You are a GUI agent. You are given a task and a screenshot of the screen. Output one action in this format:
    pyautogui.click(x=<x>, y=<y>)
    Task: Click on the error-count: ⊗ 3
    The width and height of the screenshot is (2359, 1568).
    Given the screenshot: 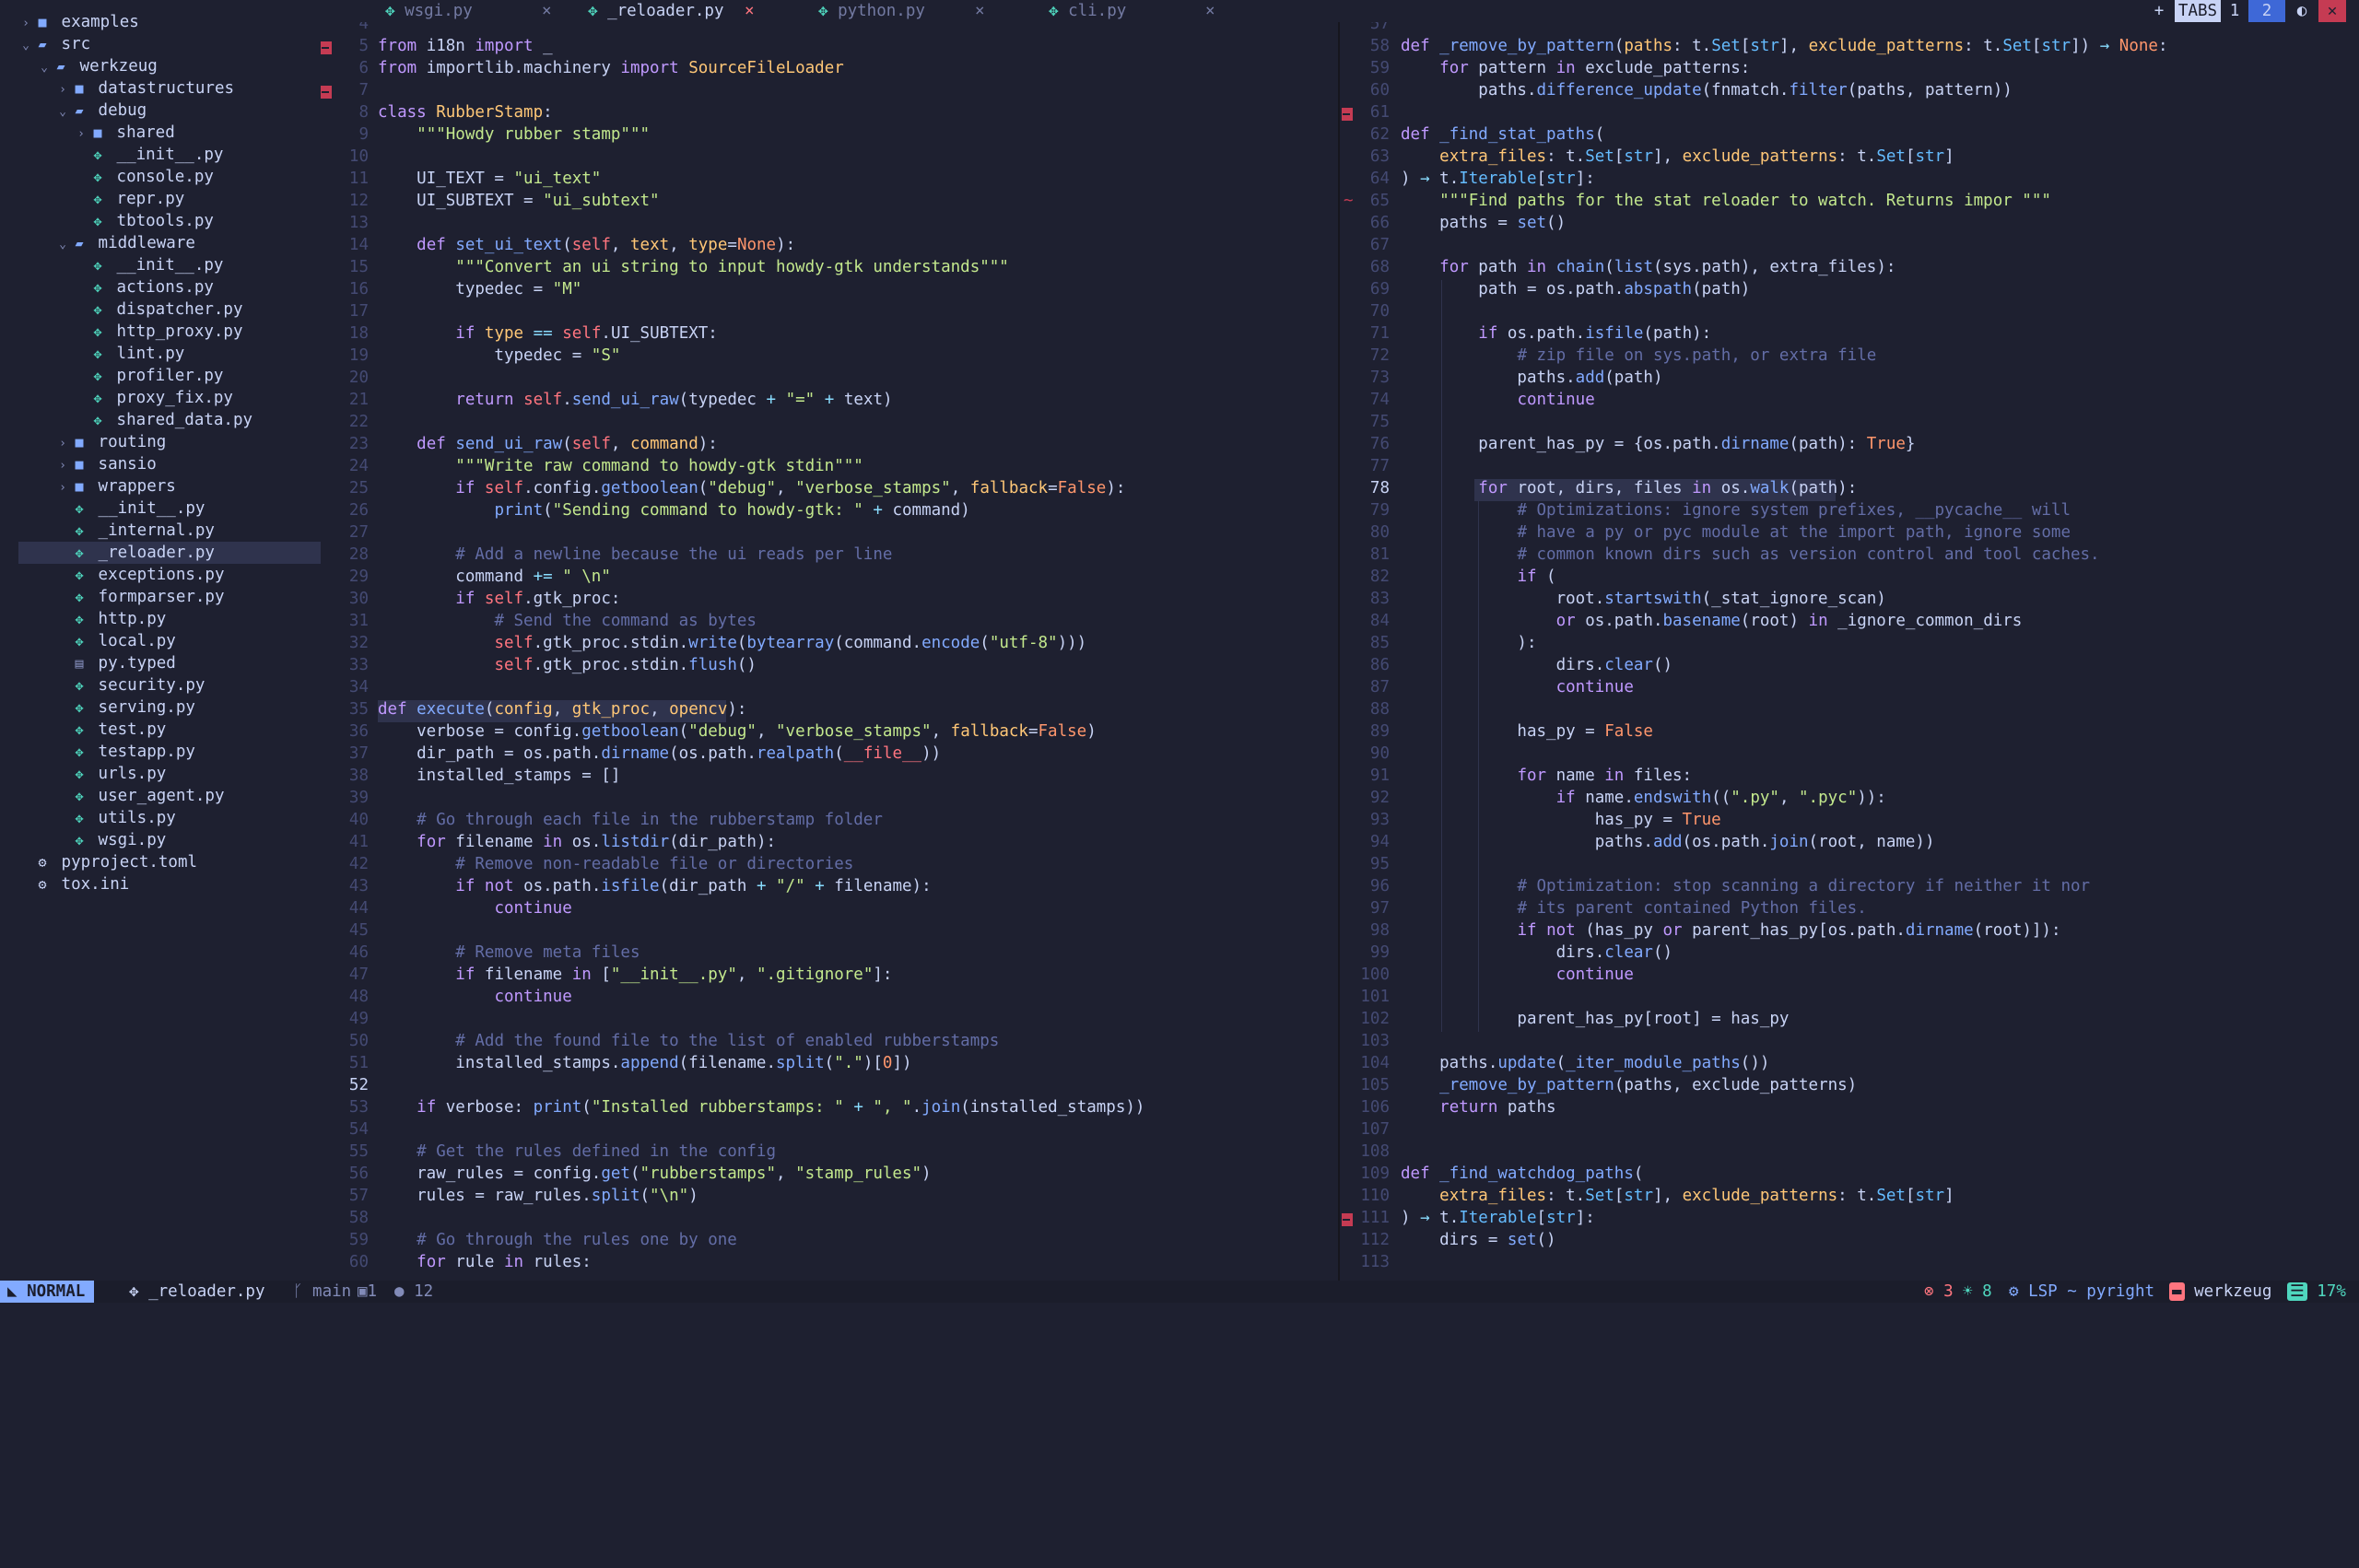 What is the action you would take?
    pyautogui.click(x=1939, y=1292)
    